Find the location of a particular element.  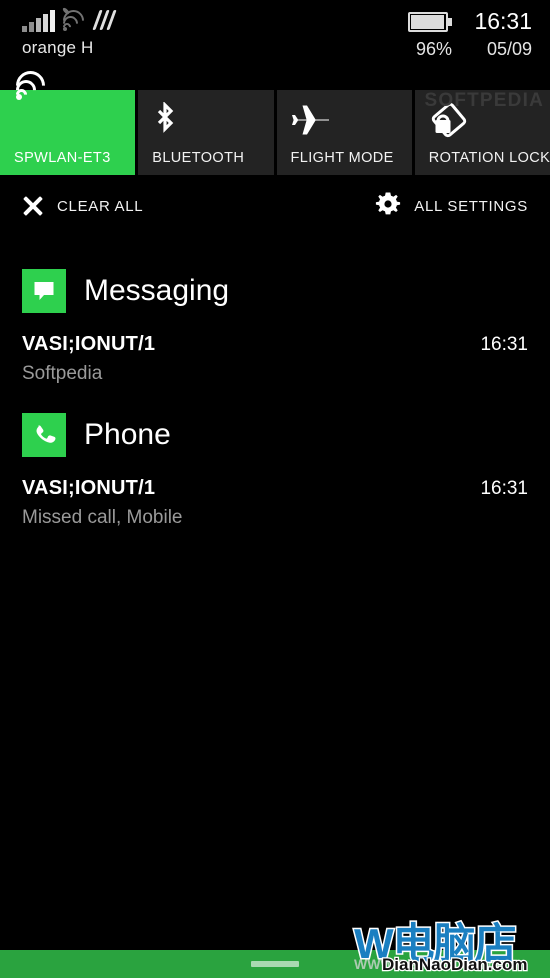

status-bar: orange H 16:31 96% 05/09 is located at coordinates (275, 45).